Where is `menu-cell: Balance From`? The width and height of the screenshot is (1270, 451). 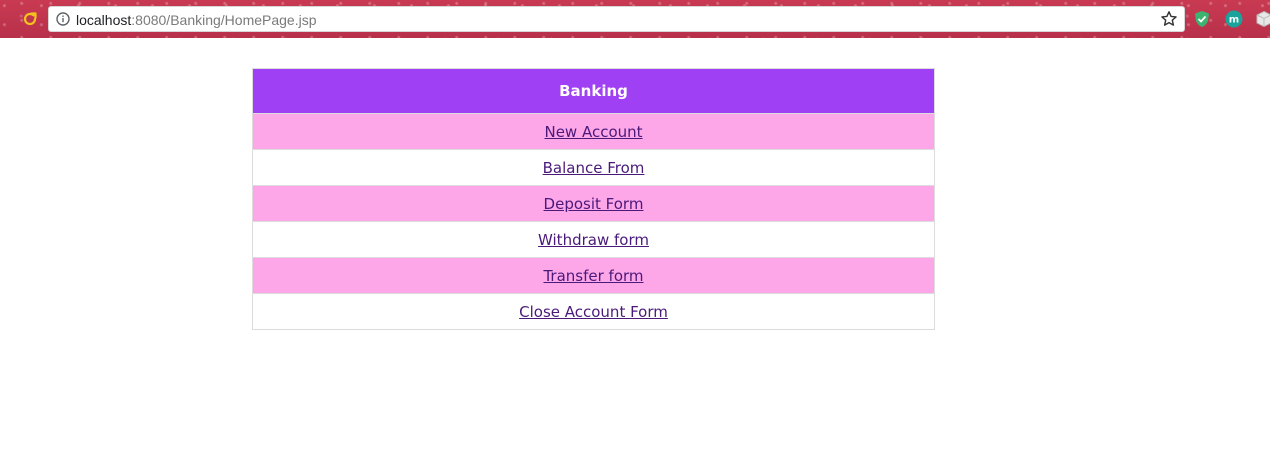
menu-cell: Balance From is located at coordinates (593, 167).